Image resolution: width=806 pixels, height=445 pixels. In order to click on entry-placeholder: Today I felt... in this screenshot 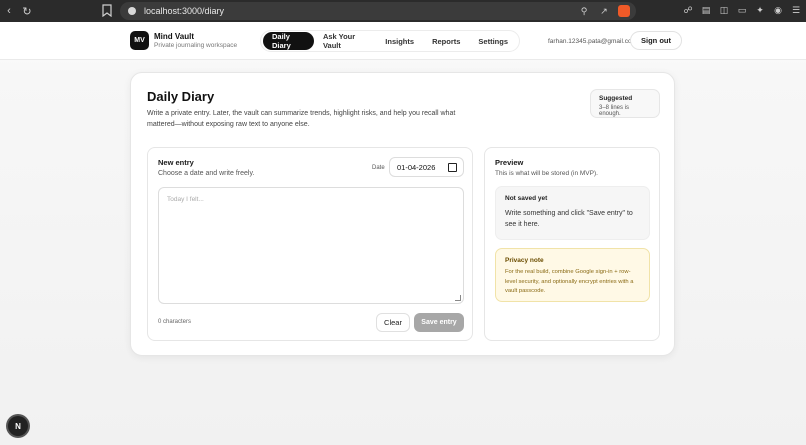, I will do `click(185, 199)`.